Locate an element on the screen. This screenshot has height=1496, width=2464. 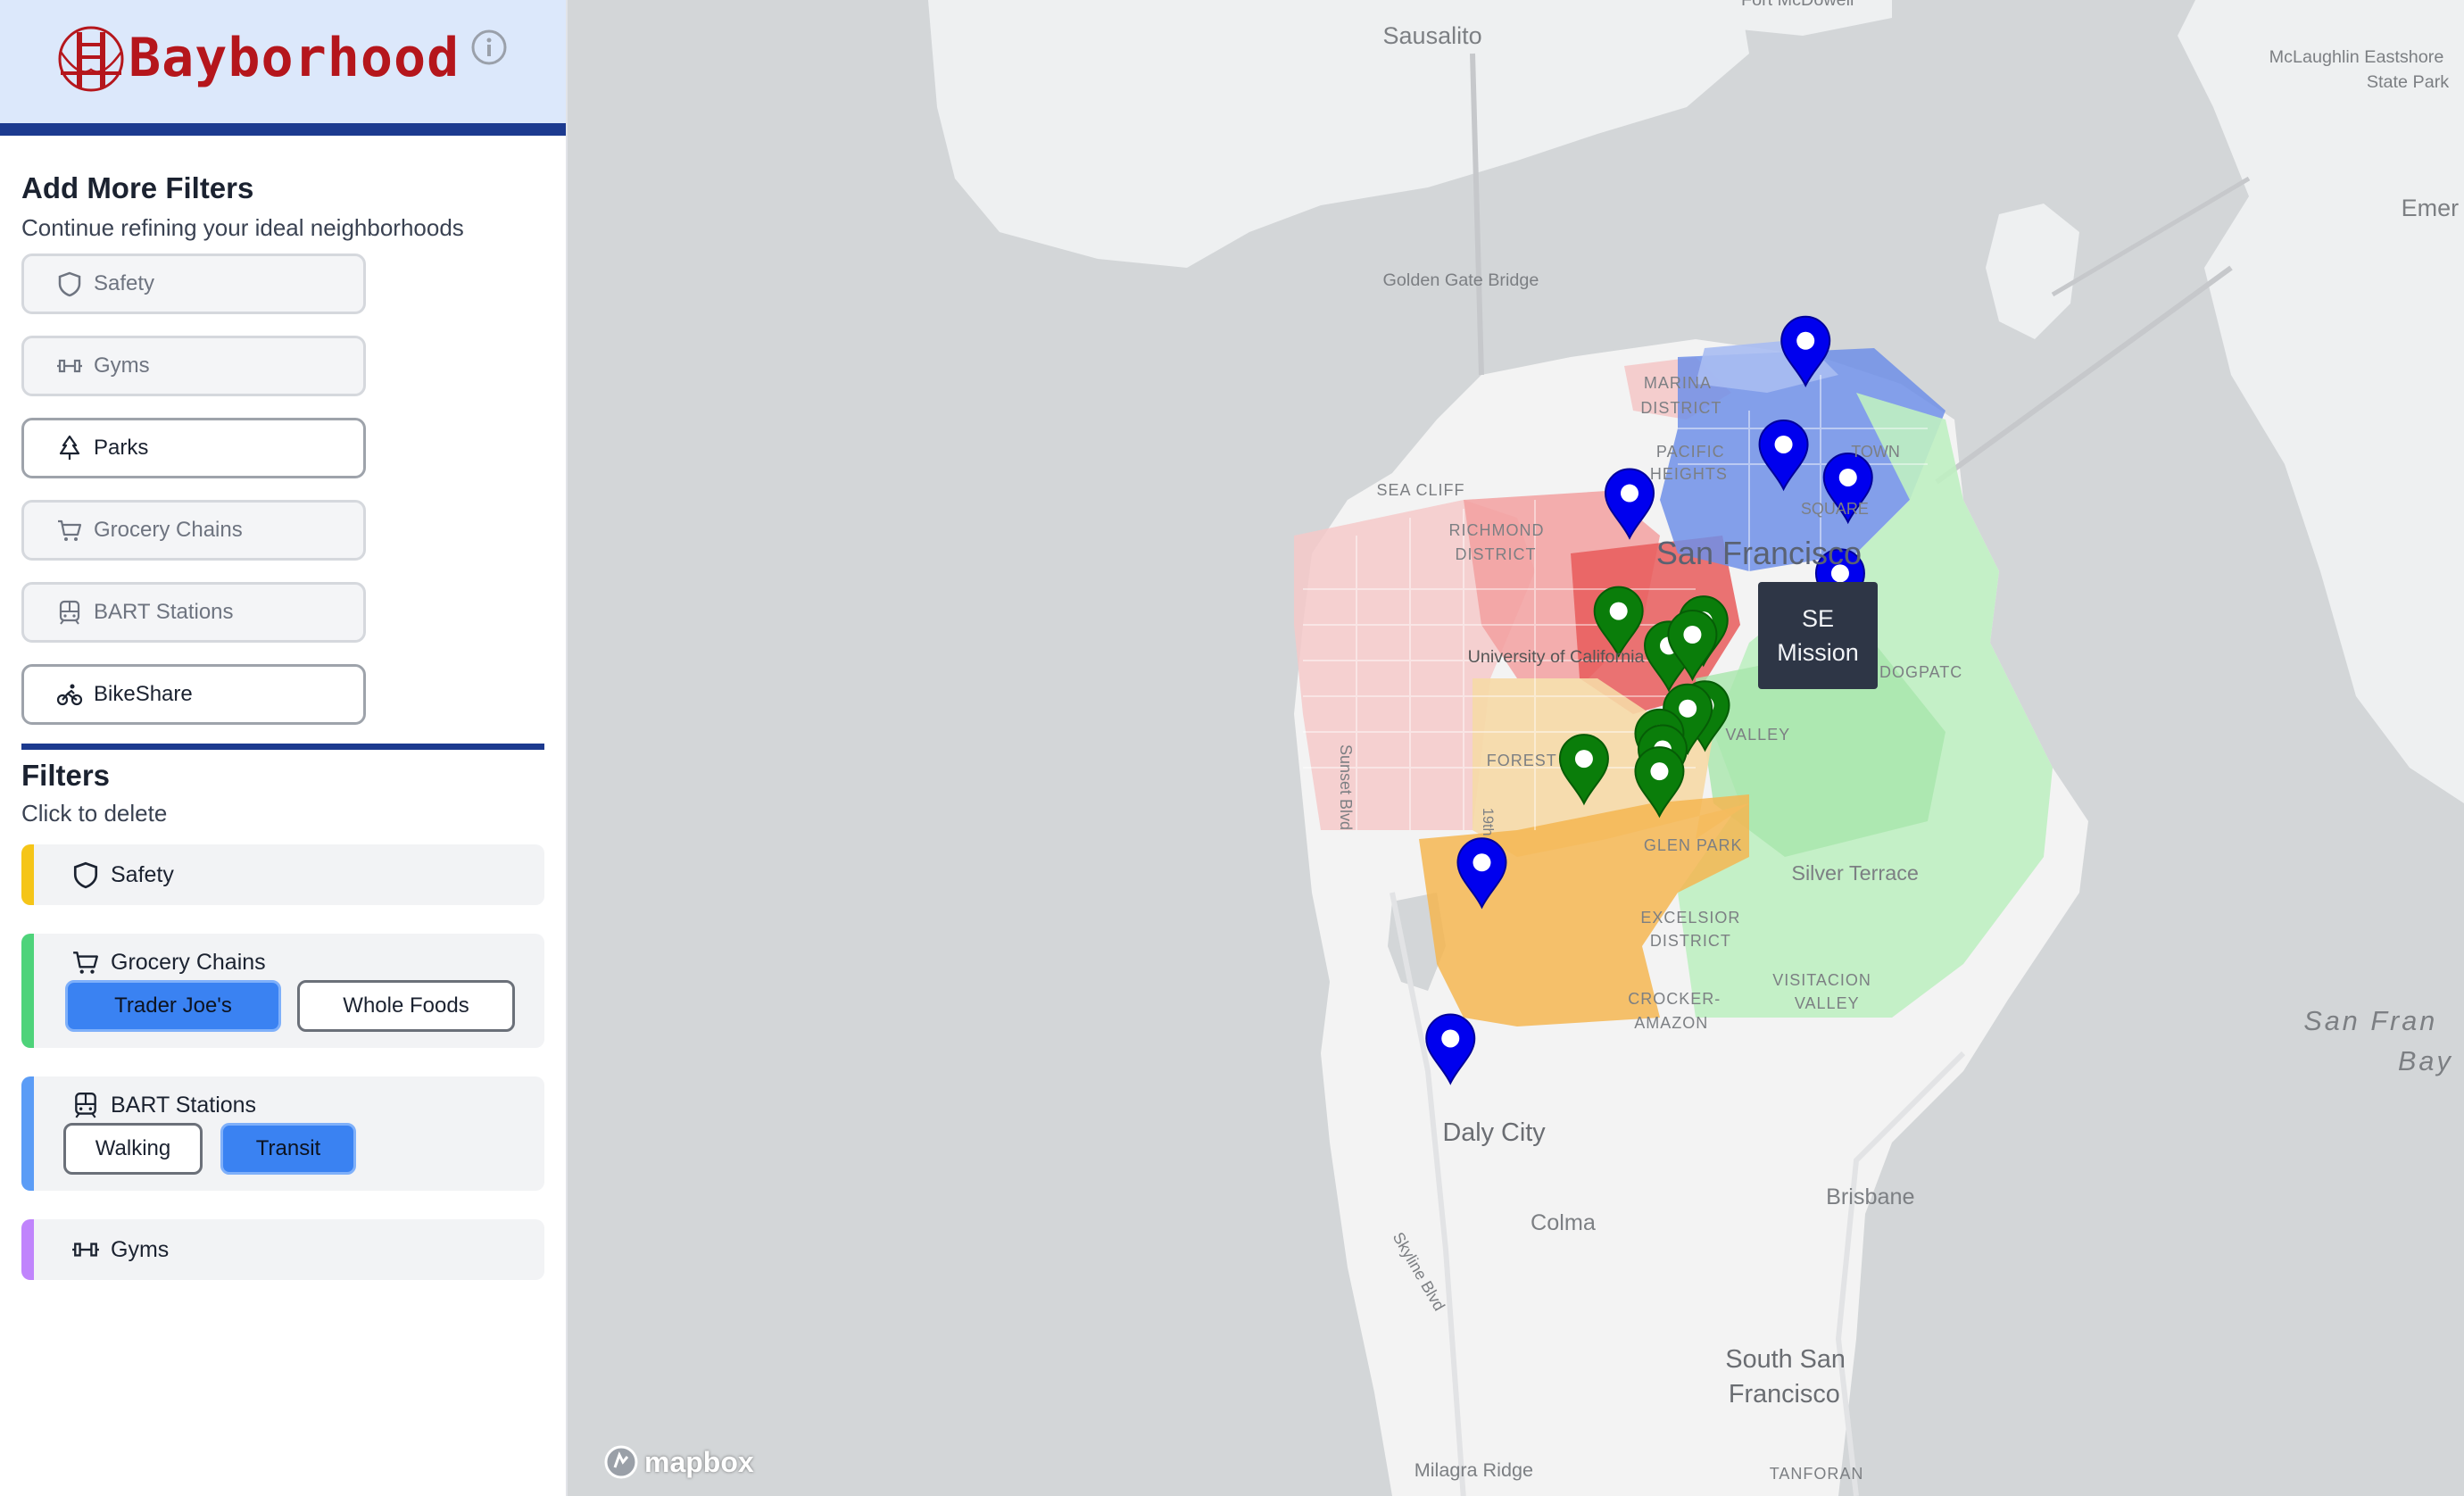
filter-header: Gyms is located at coordinates (119, 1250).